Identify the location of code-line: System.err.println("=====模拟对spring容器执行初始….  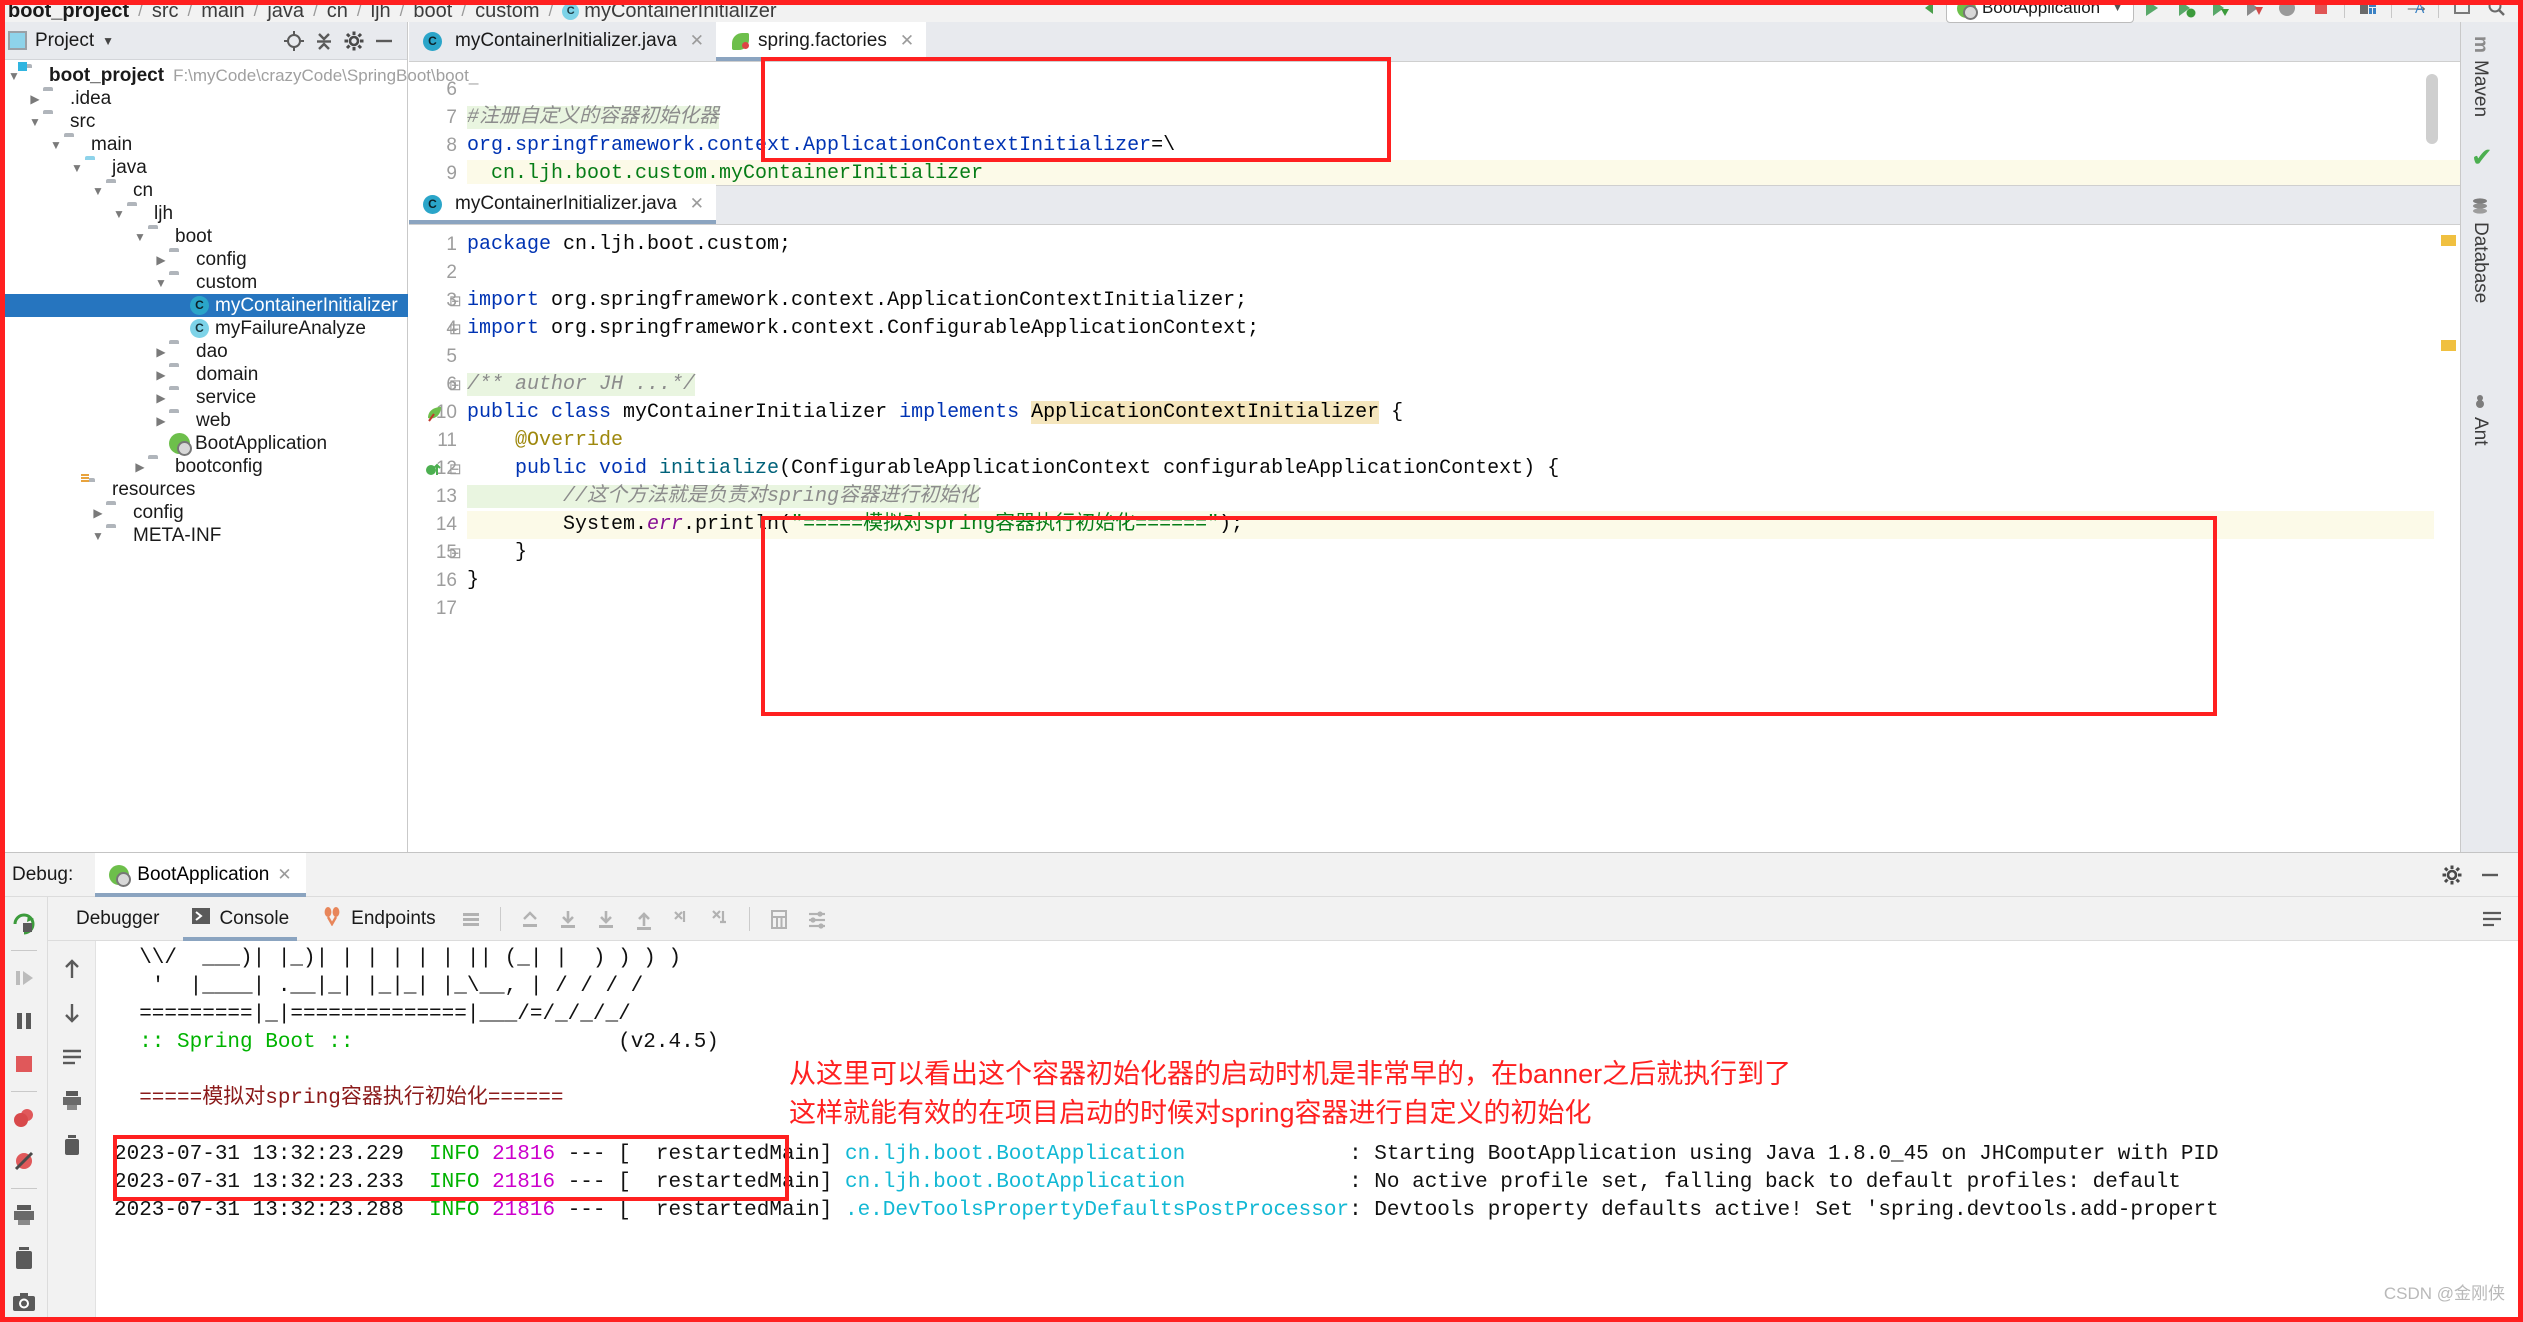
(1463, 525).